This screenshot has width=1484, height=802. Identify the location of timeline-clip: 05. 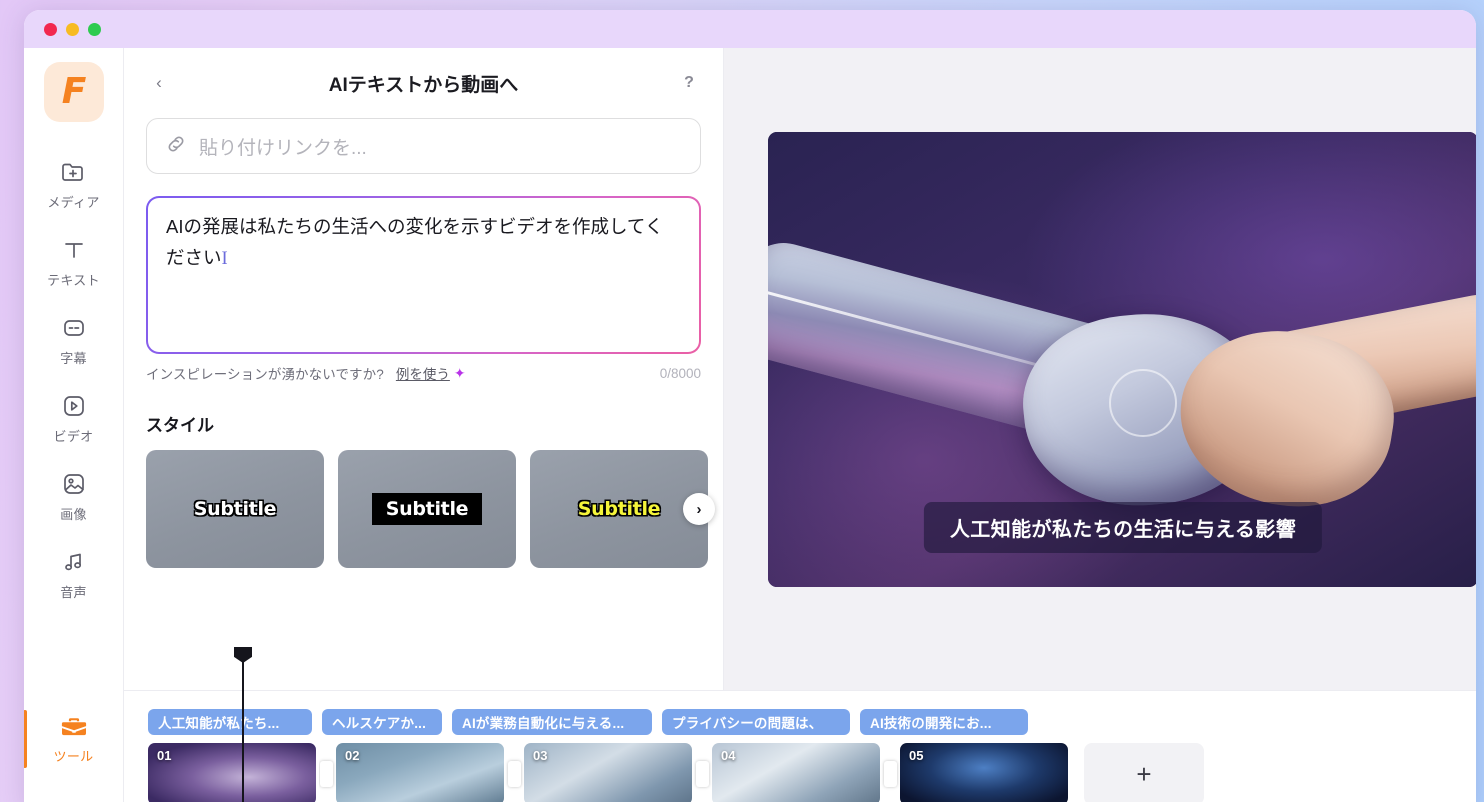
(984, 772).